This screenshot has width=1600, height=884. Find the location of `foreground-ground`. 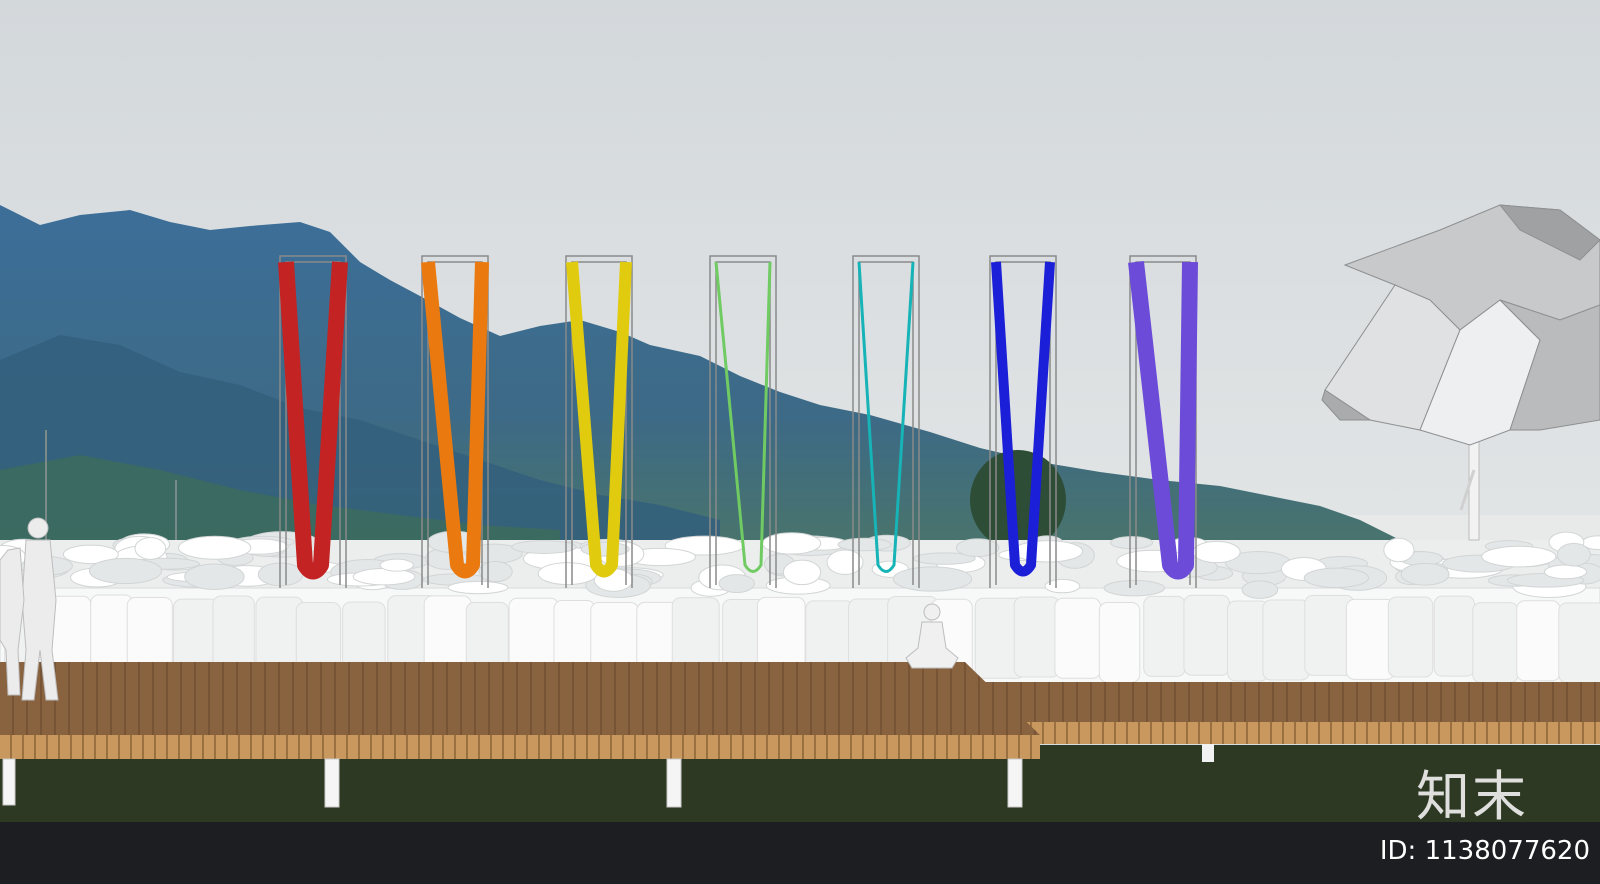

foreground-ground is located at coordinates (800, 853).